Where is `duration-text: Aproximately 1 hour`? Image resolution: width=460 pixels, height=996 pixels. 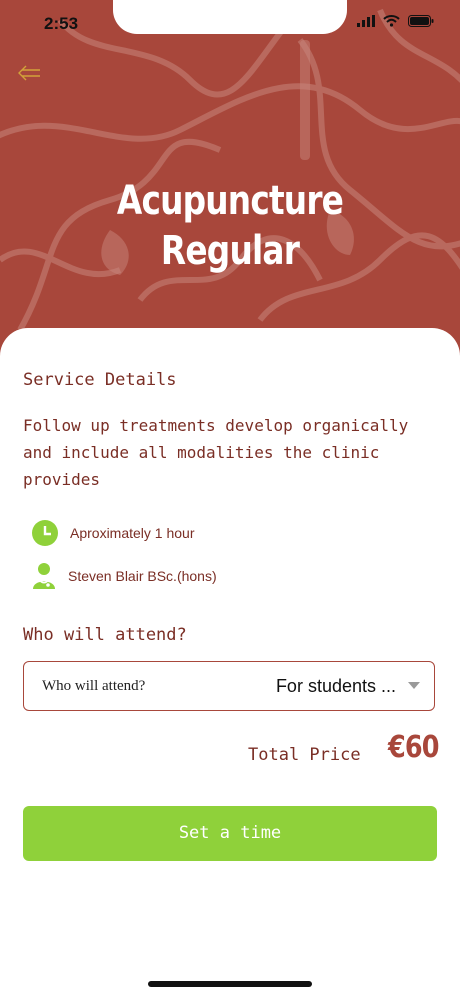
duration-text: Aproximately 1 hour is located at coordinates (132, 533).